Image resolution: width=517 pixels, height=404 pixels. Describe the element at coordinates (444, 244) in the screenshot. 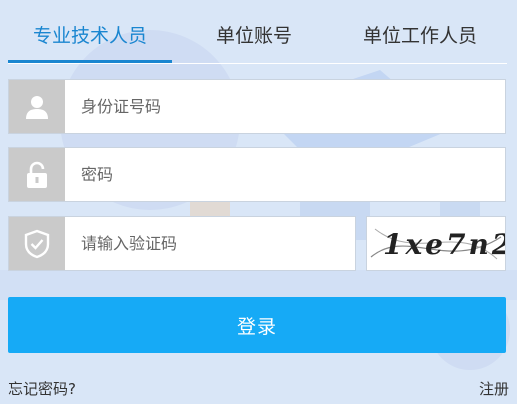

I see `captcha-text: 1xe7n2` at that location.